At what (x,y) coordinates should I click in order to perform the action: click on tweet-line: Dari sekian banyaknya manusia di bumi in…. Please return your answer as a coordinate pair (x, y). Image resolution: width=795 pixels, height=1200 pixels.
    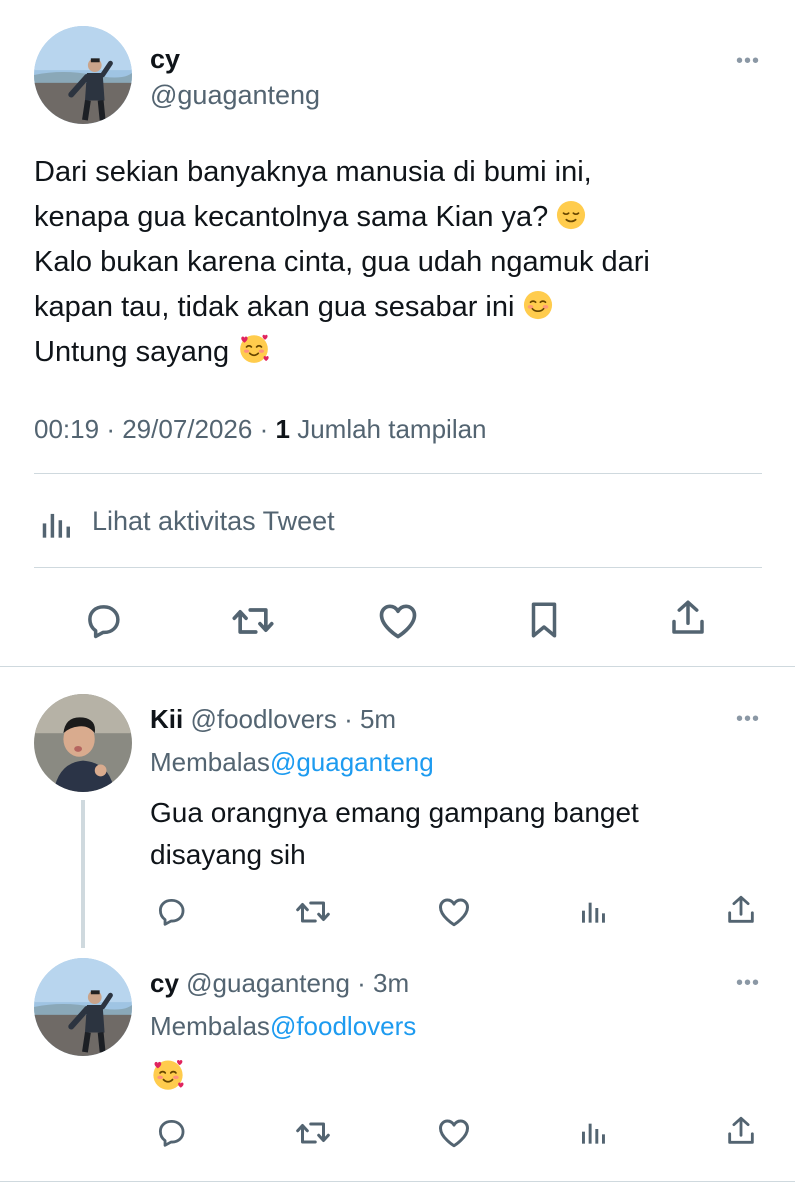
    Looking at the image, I should click on (313, 172).